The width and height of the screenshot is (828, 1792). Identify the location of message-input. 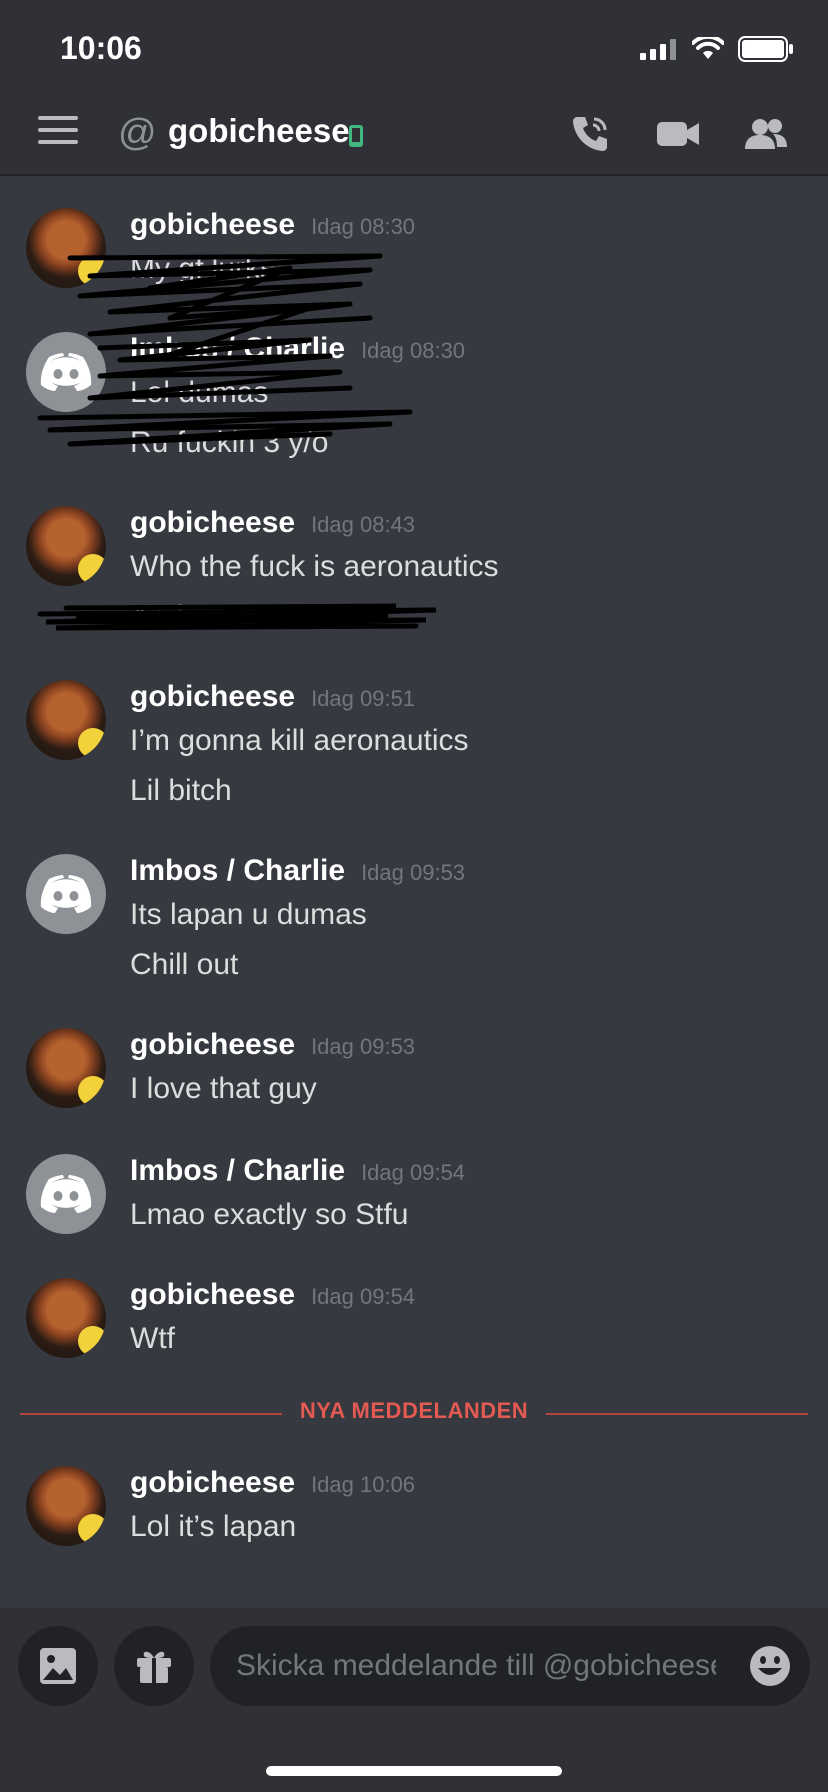
(476, 1666).